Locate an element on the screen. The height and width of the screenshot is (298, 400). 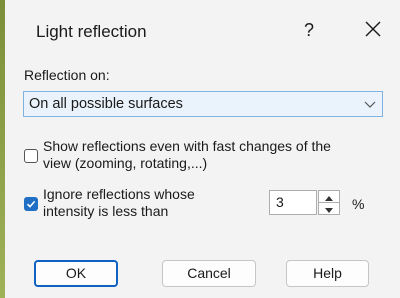
stepper-down-button is located at coordinates (329, 208).